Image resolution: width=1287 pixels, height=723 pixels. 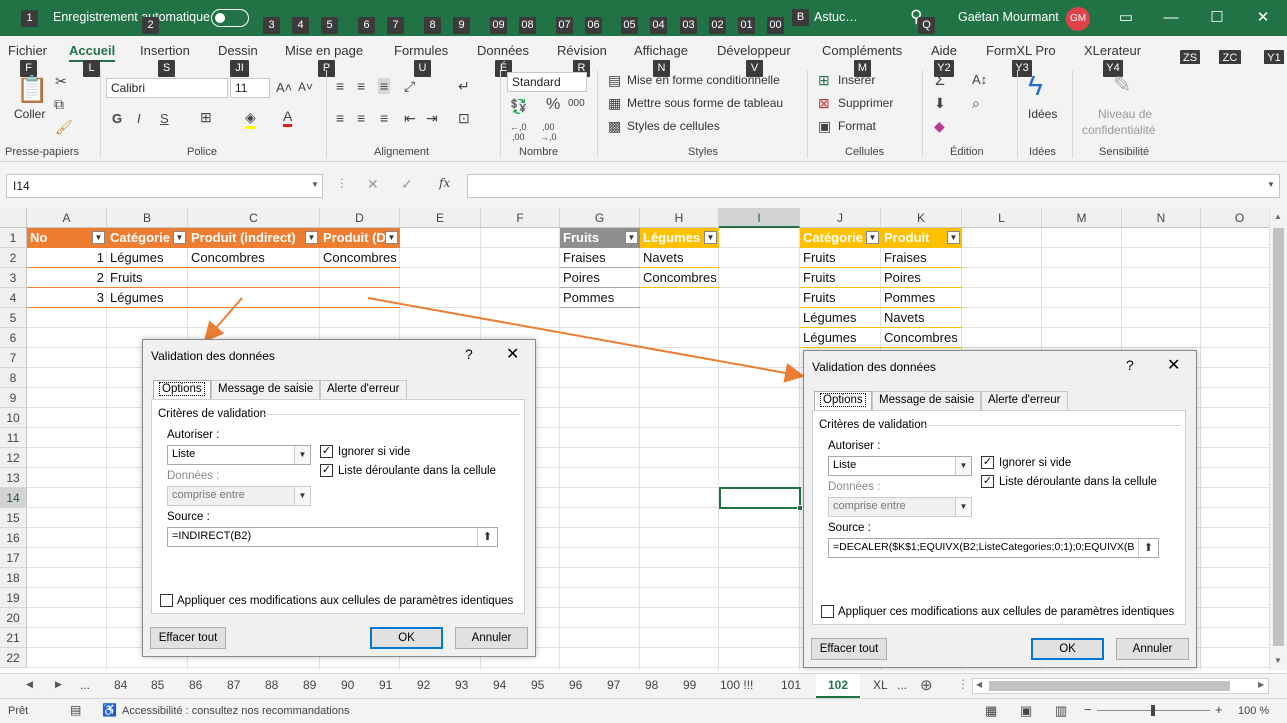 What do you see at coordinates (838, 686) in the screenshot?
I see `sheet-tab: 102` at bounding box center [838, 686].